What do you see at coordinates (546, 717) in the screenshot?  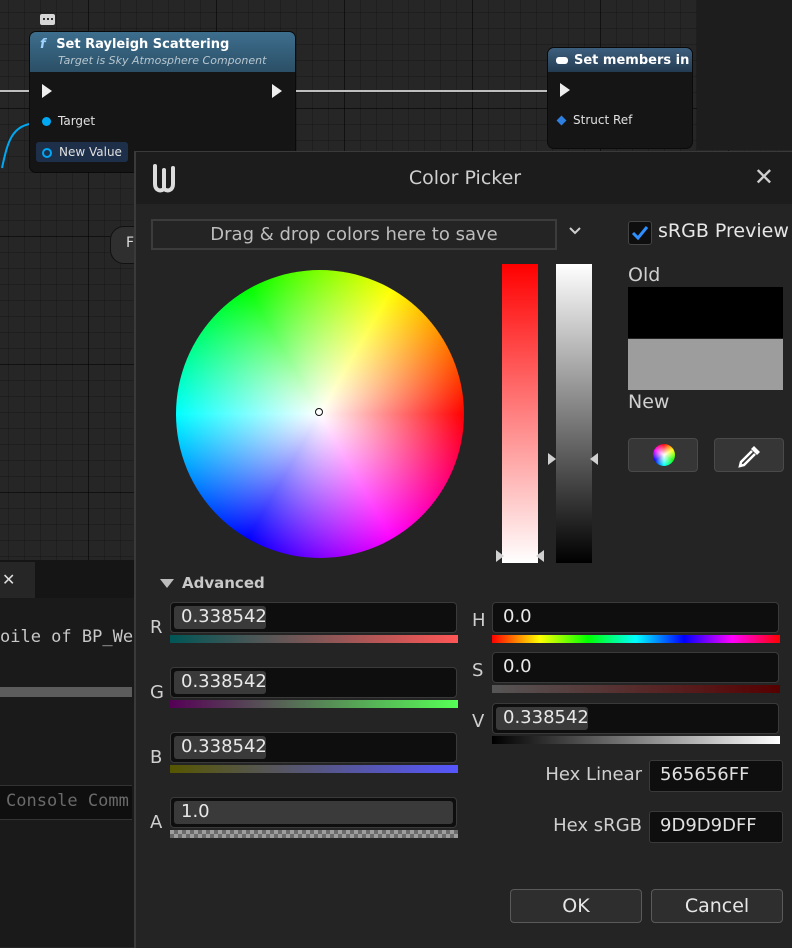 I see `v-value: 0.338542` at bounding box center [546, 717].